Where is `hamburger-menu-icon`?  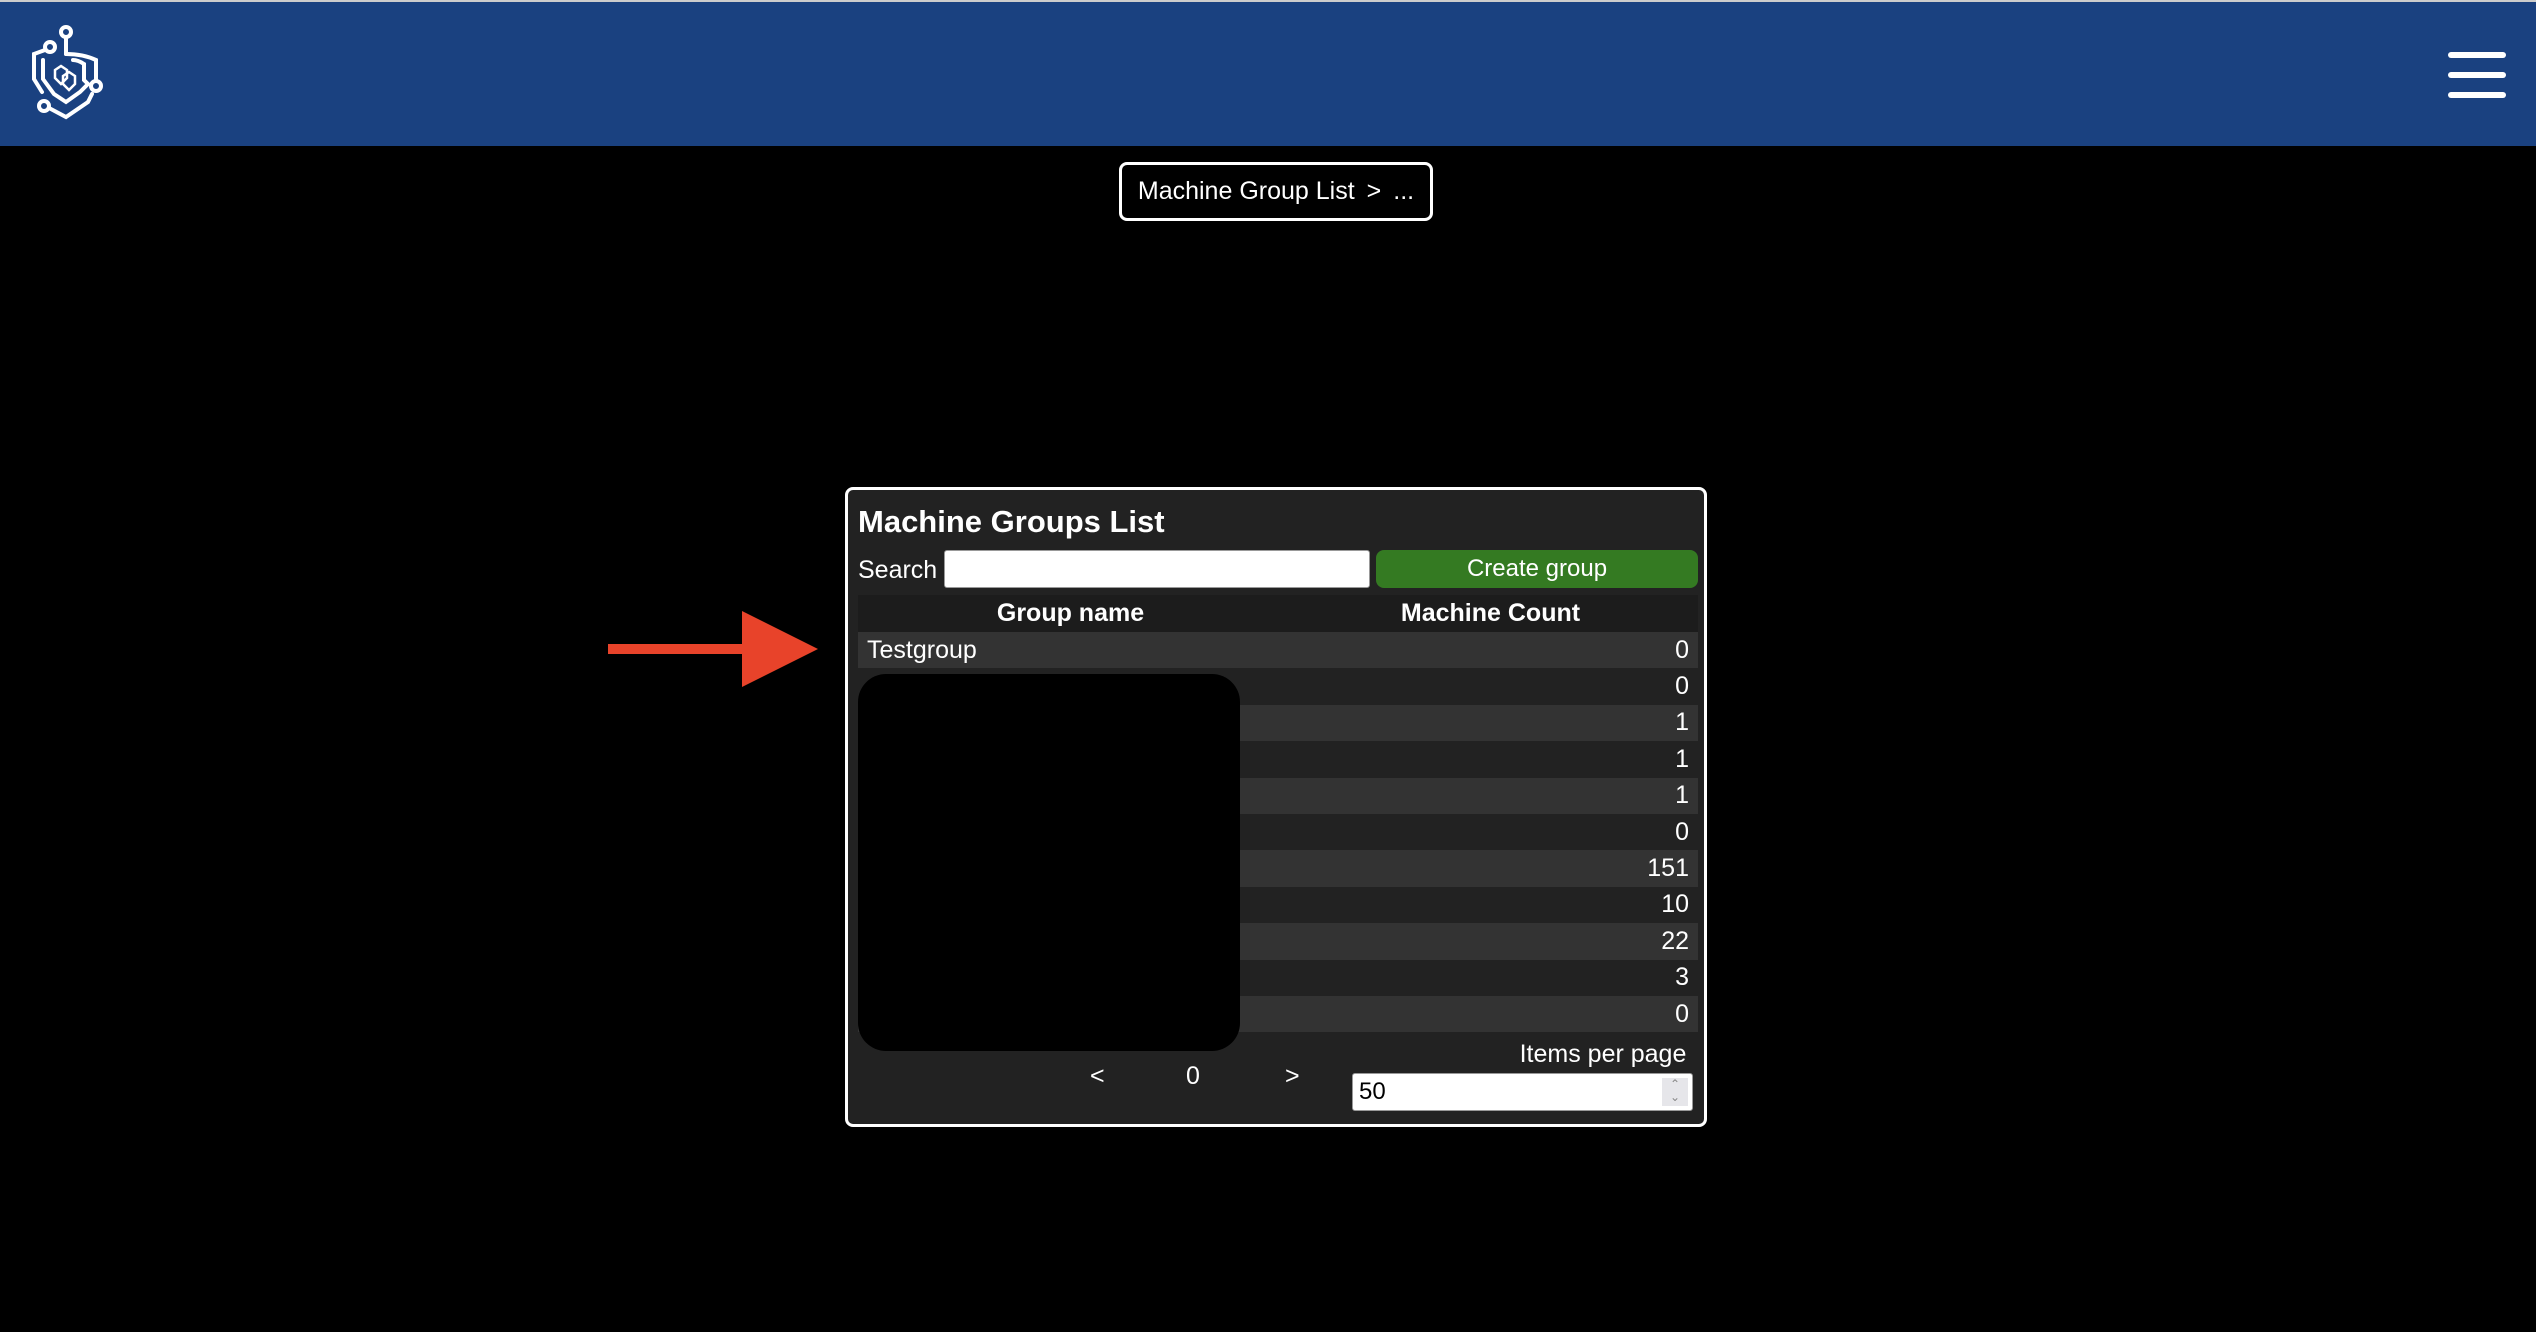 hamburger-menu-icon is located at coordinates (2477, 75).